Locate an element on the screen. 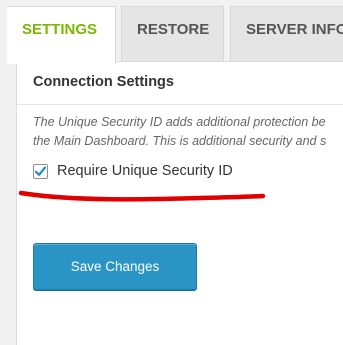 This screenshot has width=343, height=345. tab-settings: SETTINGS is located at coordinates (61, 35).